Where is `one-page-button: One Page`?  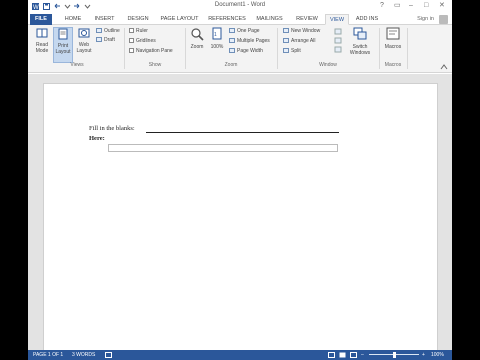
one-page-button: One Page is located at coordinates (244, 31).